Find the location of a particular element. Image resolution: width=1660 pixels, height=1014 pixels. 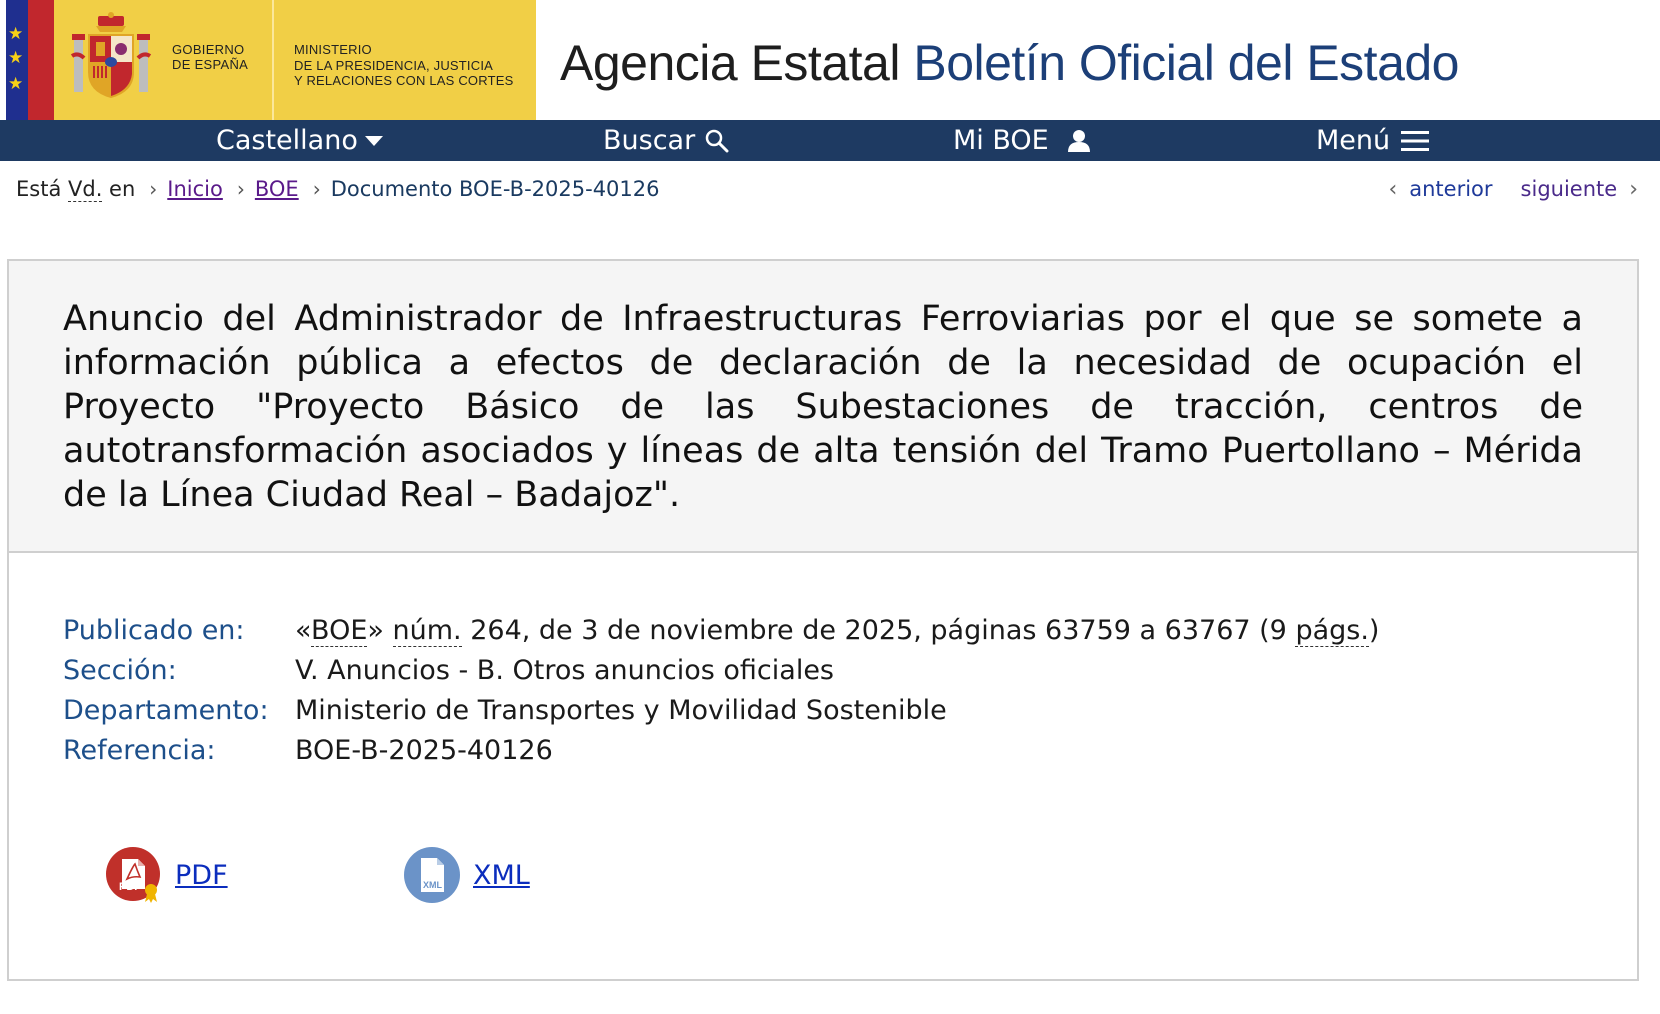

abbr-pags: págs. is located at coordinates (1332, 631).